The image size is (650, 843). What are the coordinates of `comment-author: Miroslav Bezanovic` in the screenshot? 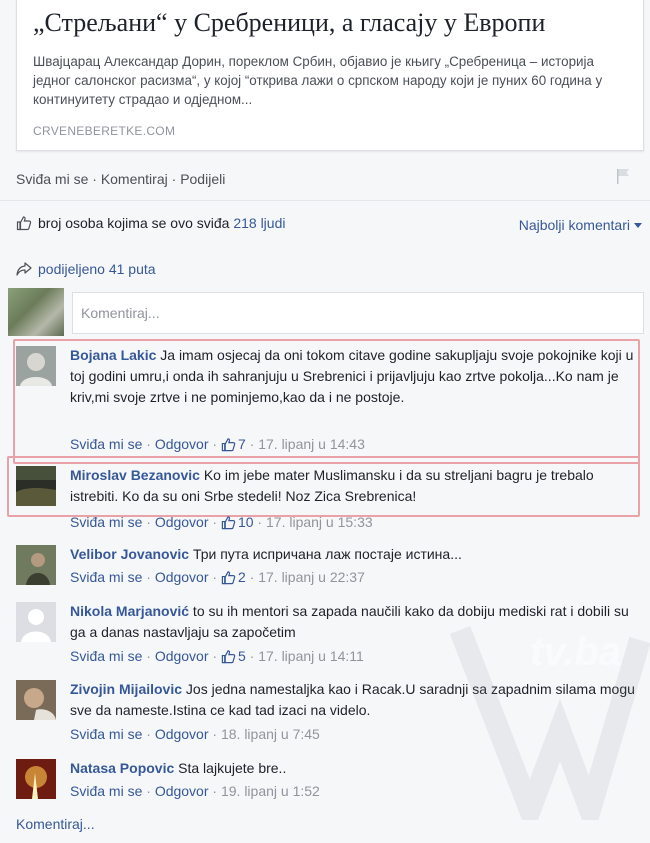 It's located at (135, 475).